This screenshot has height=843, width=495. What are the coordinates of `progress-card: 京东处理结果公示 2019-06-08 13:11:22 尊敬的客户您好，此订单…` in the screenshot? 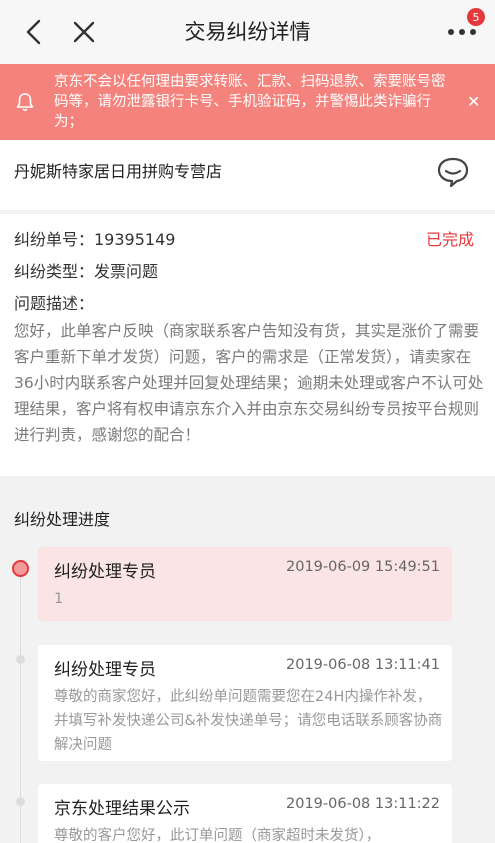 It's located at (245, 813).